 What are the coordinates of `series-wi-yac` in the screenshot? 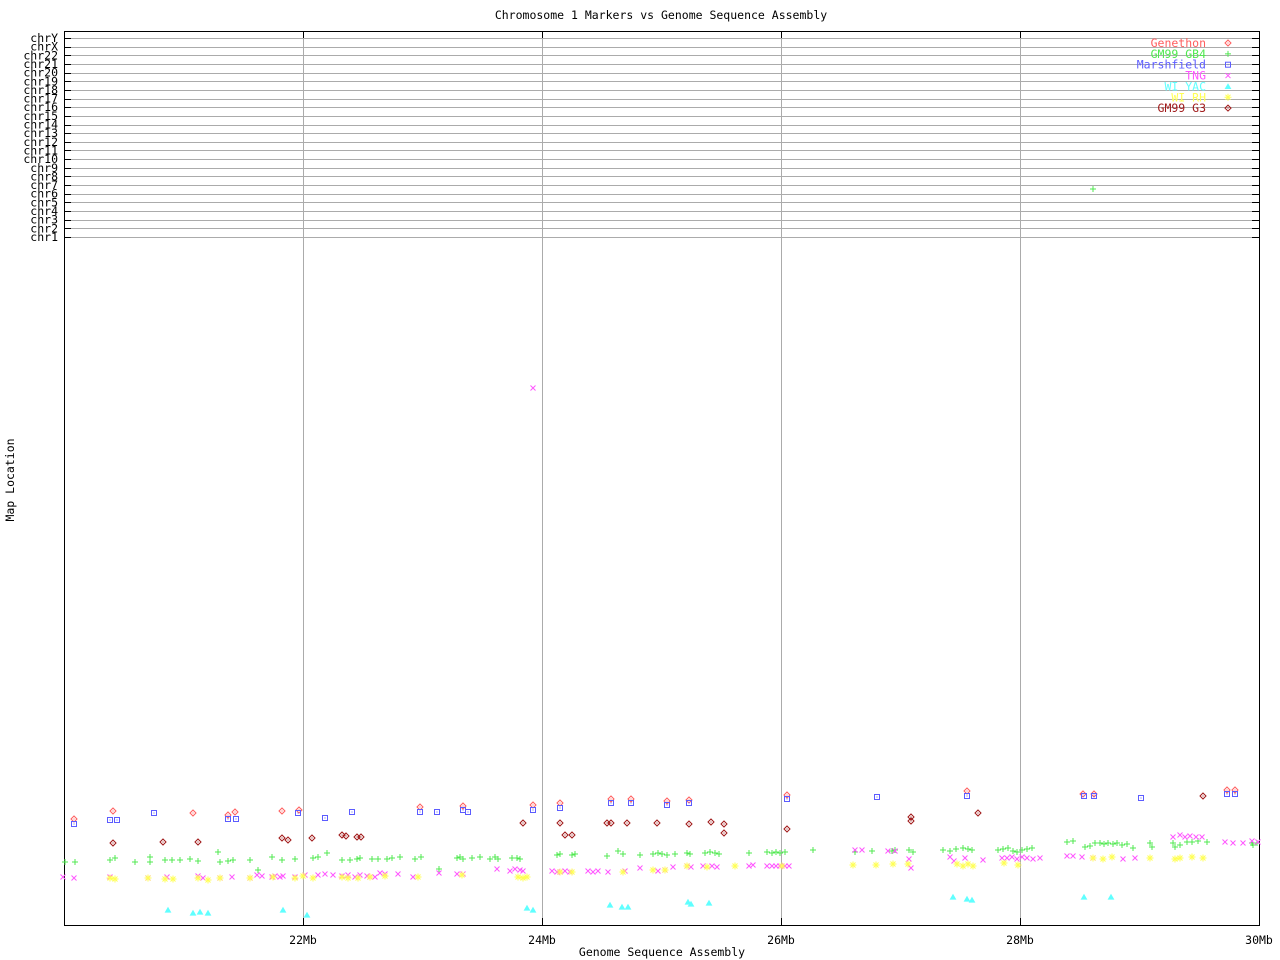 It's located at (639, 905).